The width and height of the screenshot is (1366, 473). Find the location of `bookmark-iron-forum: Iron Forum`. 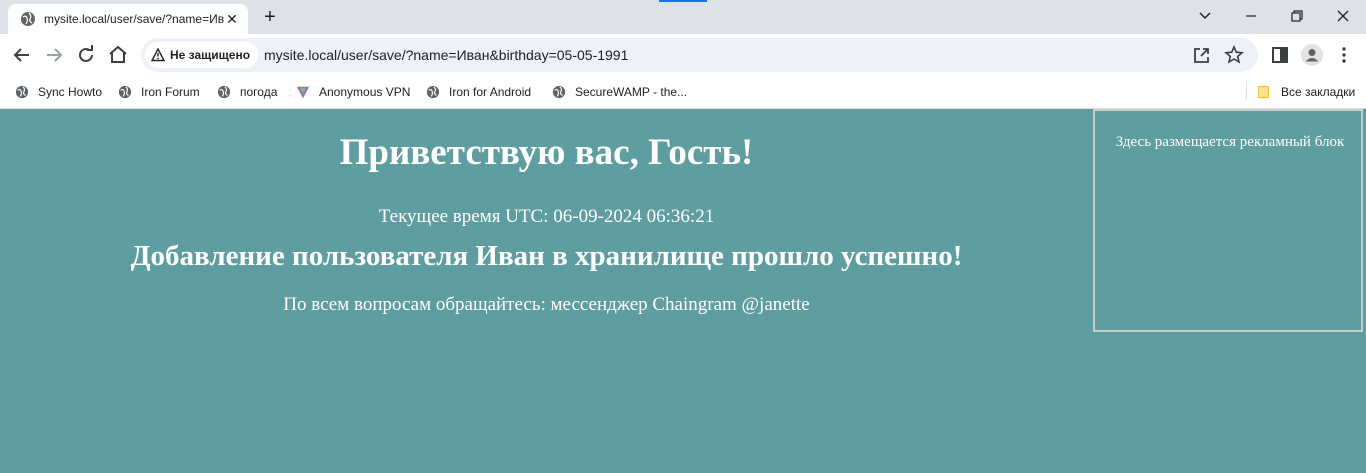

bookmark-iron-forum: Iron Forum is located at coordinates (159, 92).